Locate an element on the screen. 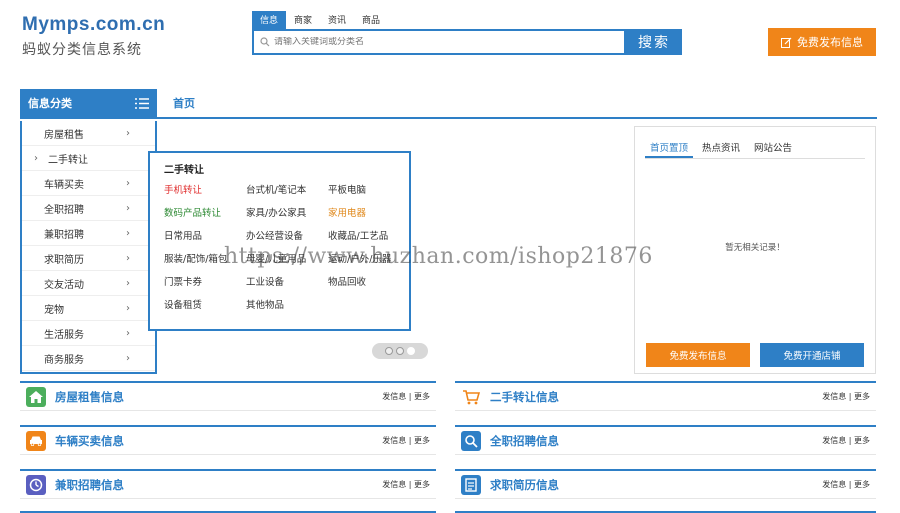 This screenshot has width=900, height=513. free-publish-button: 免费发布信息 is located at coordinates (698, 355).